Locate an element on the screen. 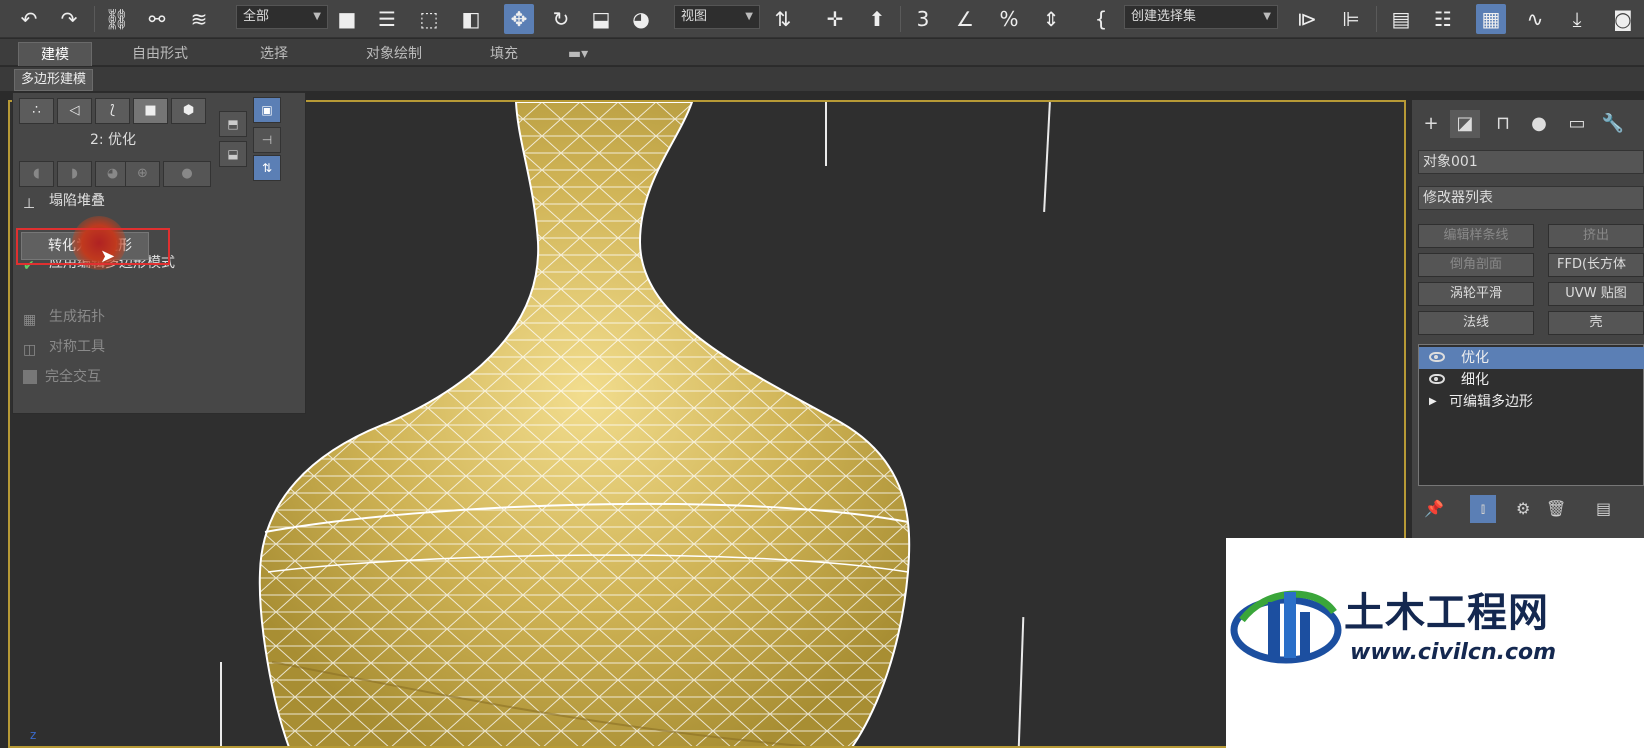  schematic-view-icon: ⤓ is located at coordinates (1577, 19).